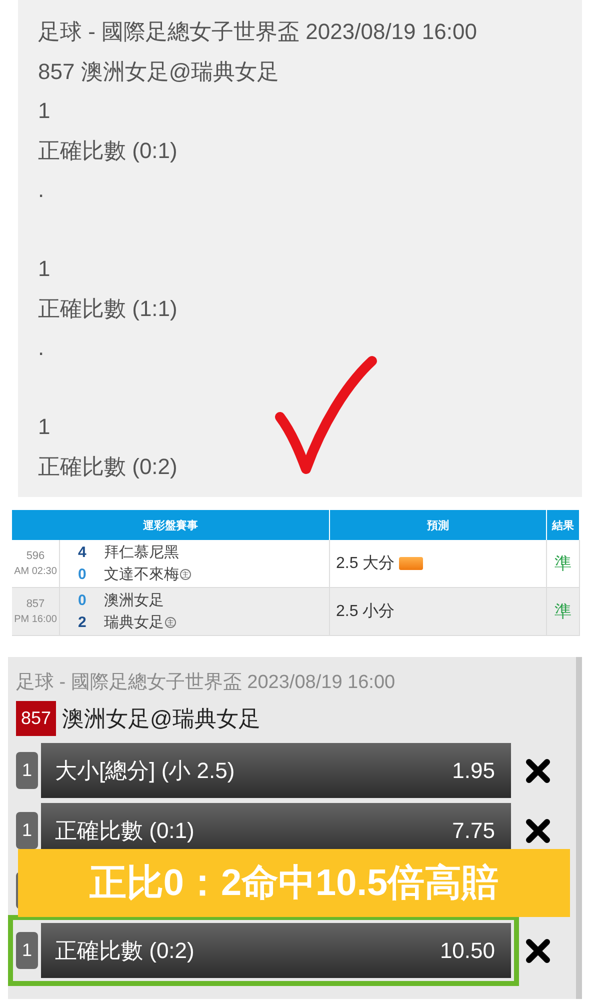 This screenshot has height=1000, width=598. Describe the element at coordinates (161, 718) in the screenshot. I see `match-title: 澳洲女足@瑞典女足` at that location.